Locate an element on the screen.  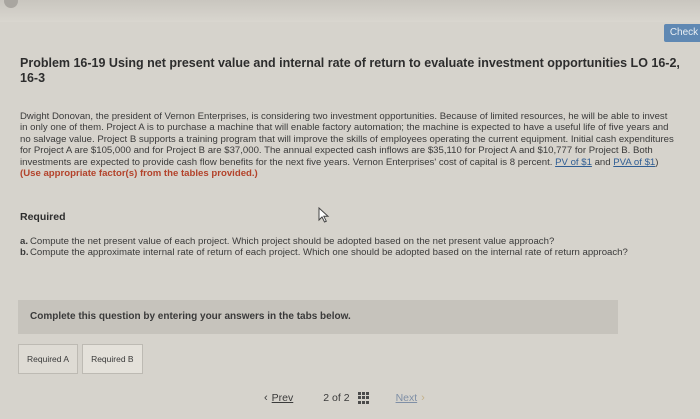
required-heading: Required is located at coordinates (43, 217).